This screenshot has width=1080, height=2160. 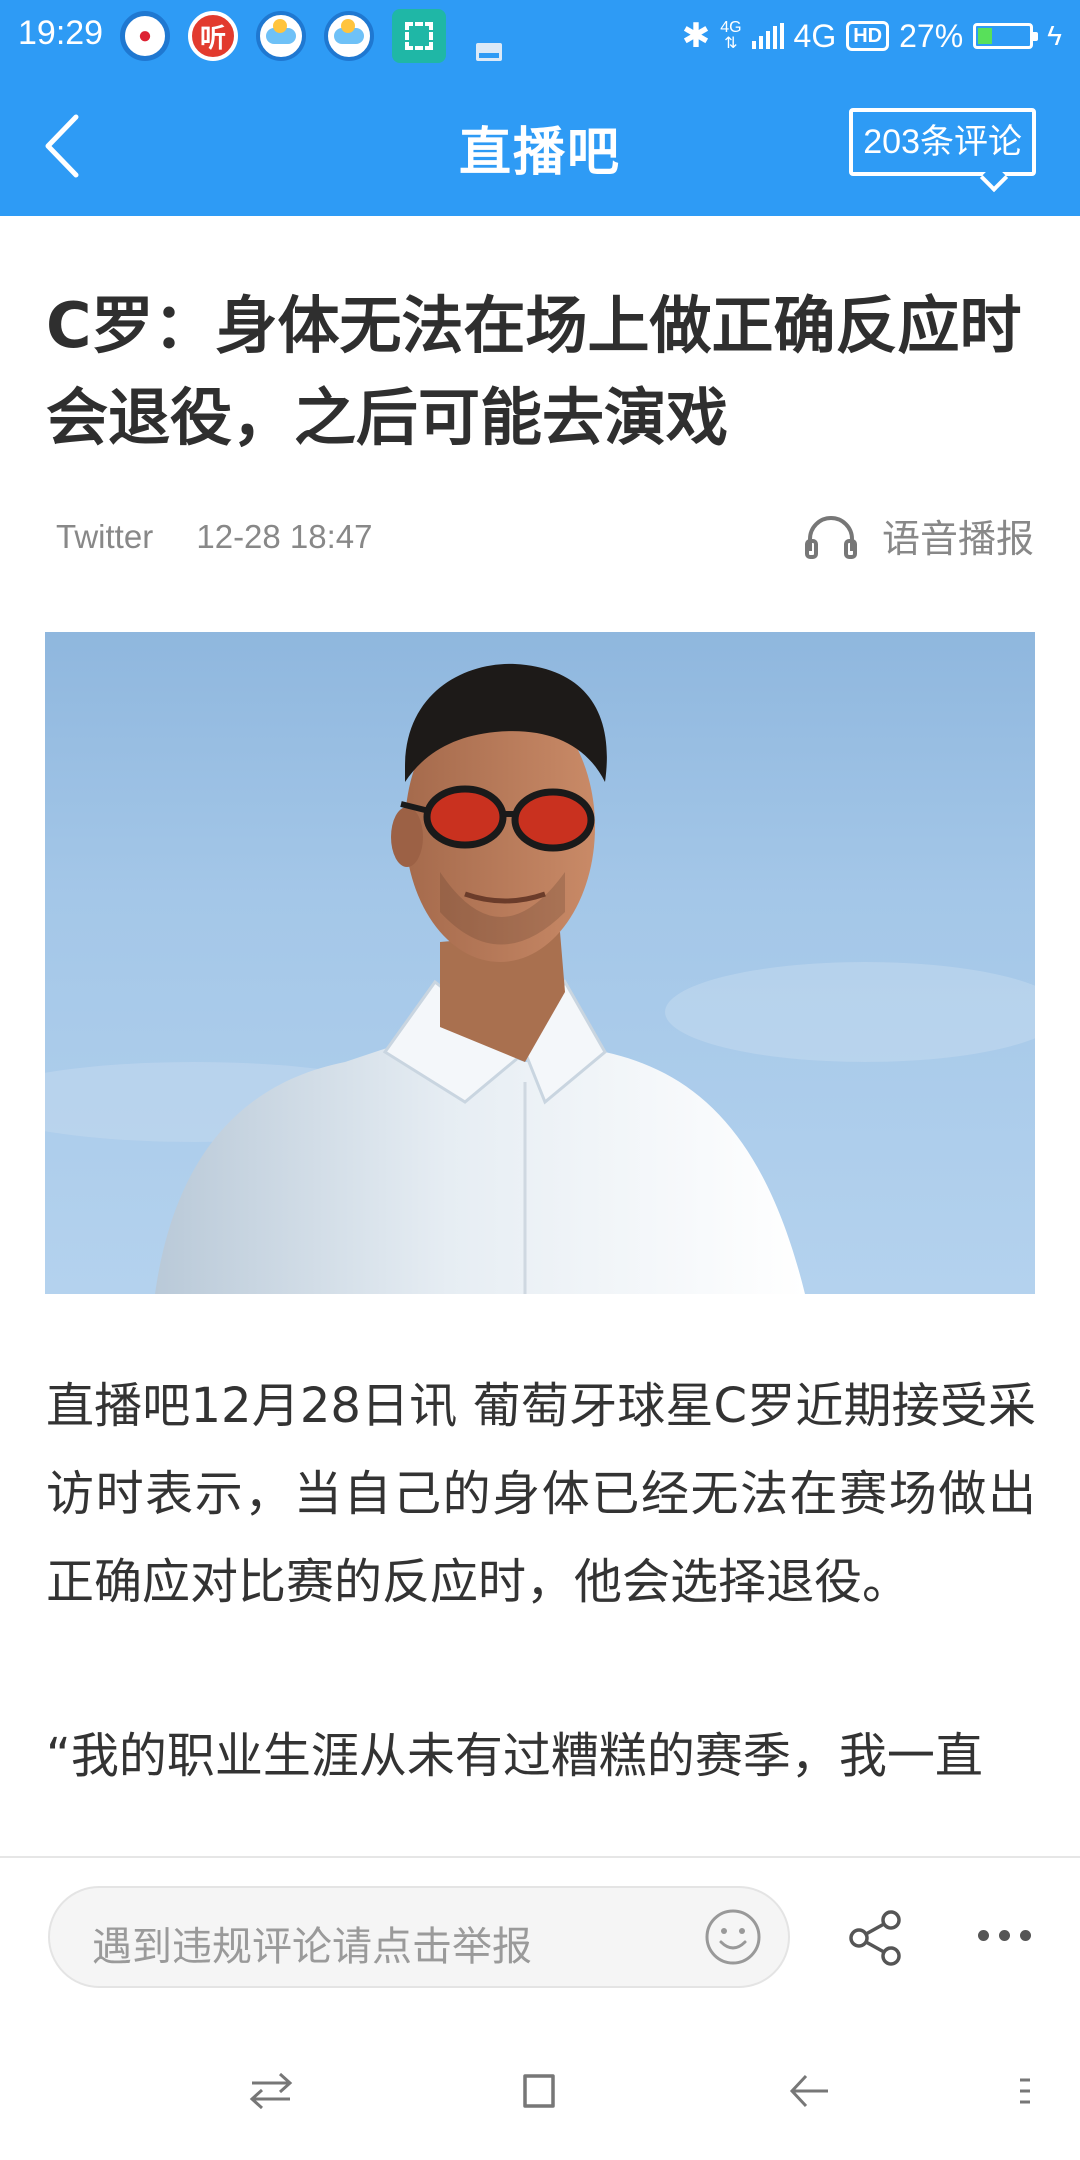 I want to click on emoji-icon, so click(x=733, y=1937).